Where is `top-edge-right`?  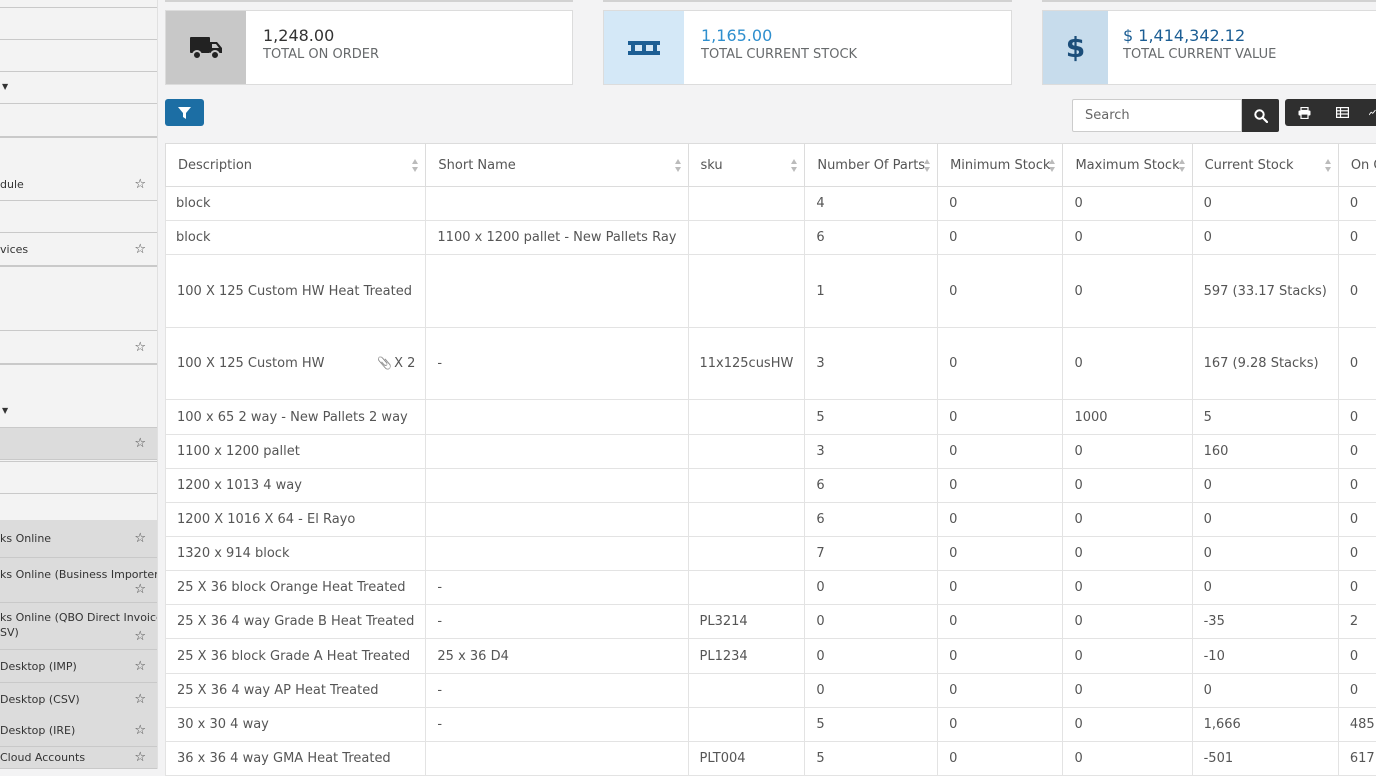 top-edge-right is located at coordinates (1209, 1).